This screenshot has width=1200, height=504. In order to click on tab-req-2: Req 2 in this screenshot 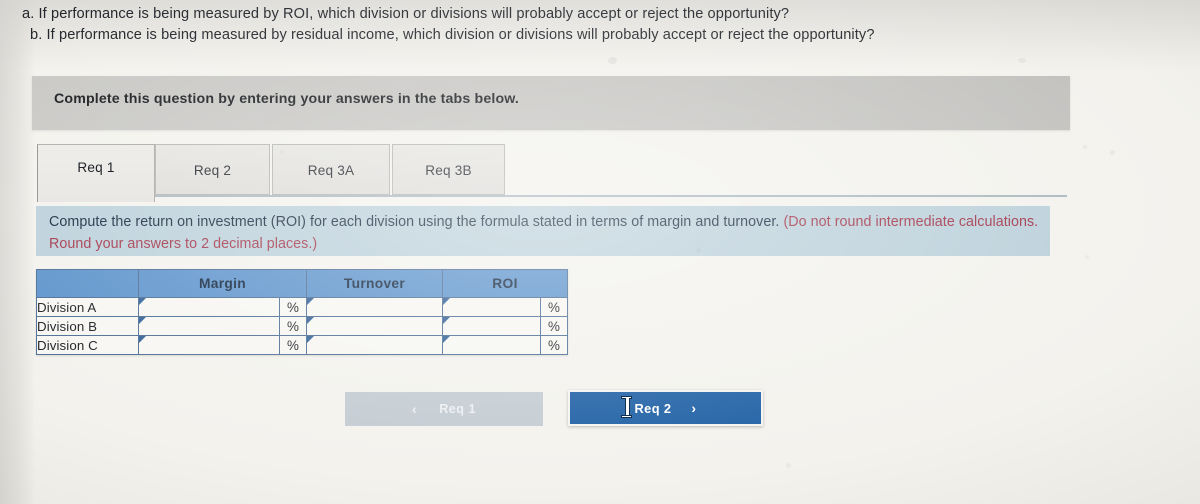, I will do `click(212, 169)`.